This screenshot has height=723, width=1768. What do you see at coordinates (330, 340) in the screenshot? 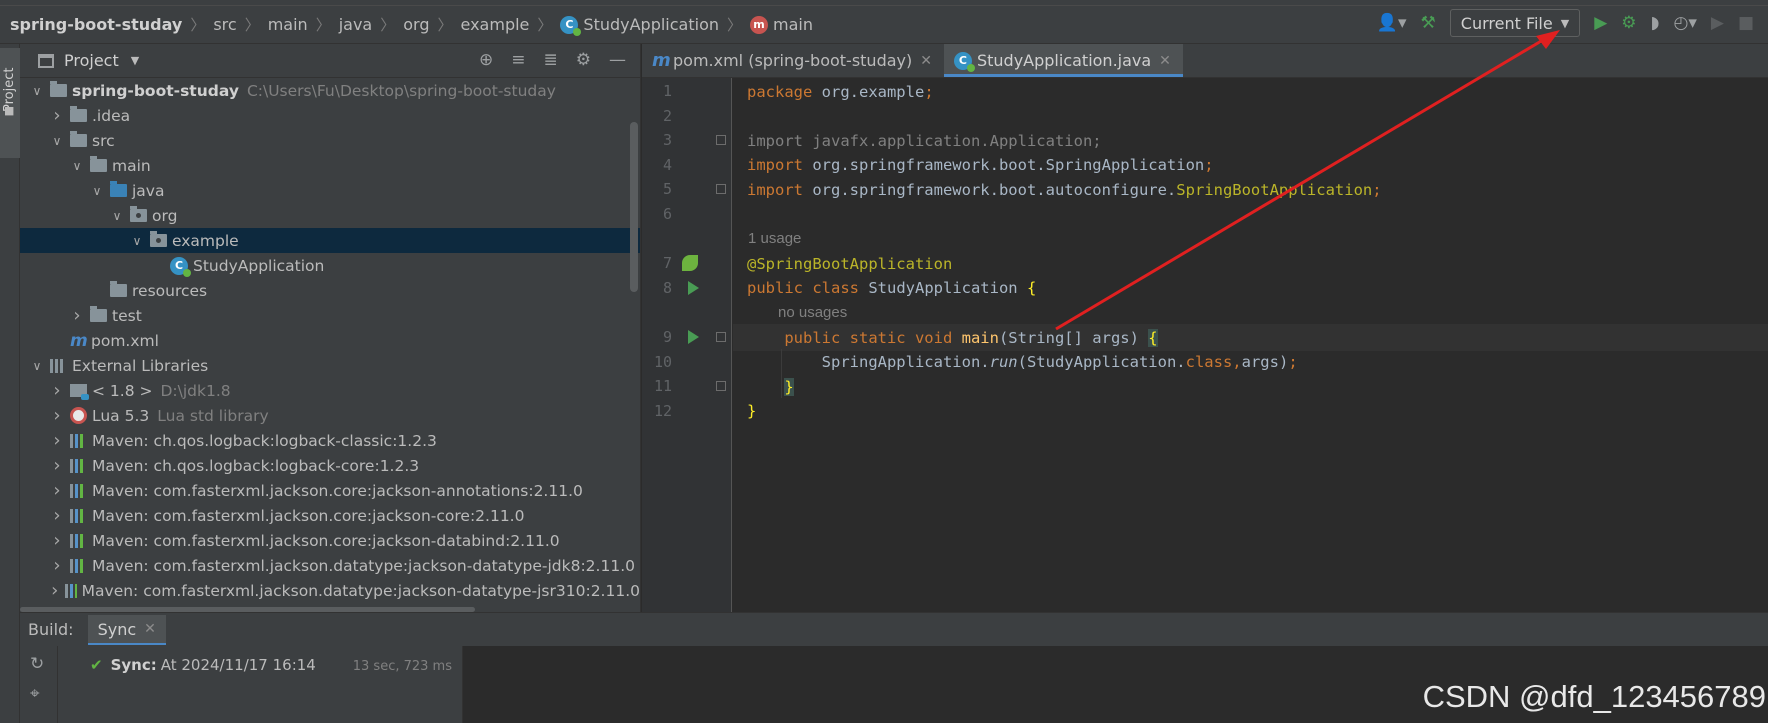
I see `tree-item: m pom.xml` at bounding box center [330, 340].